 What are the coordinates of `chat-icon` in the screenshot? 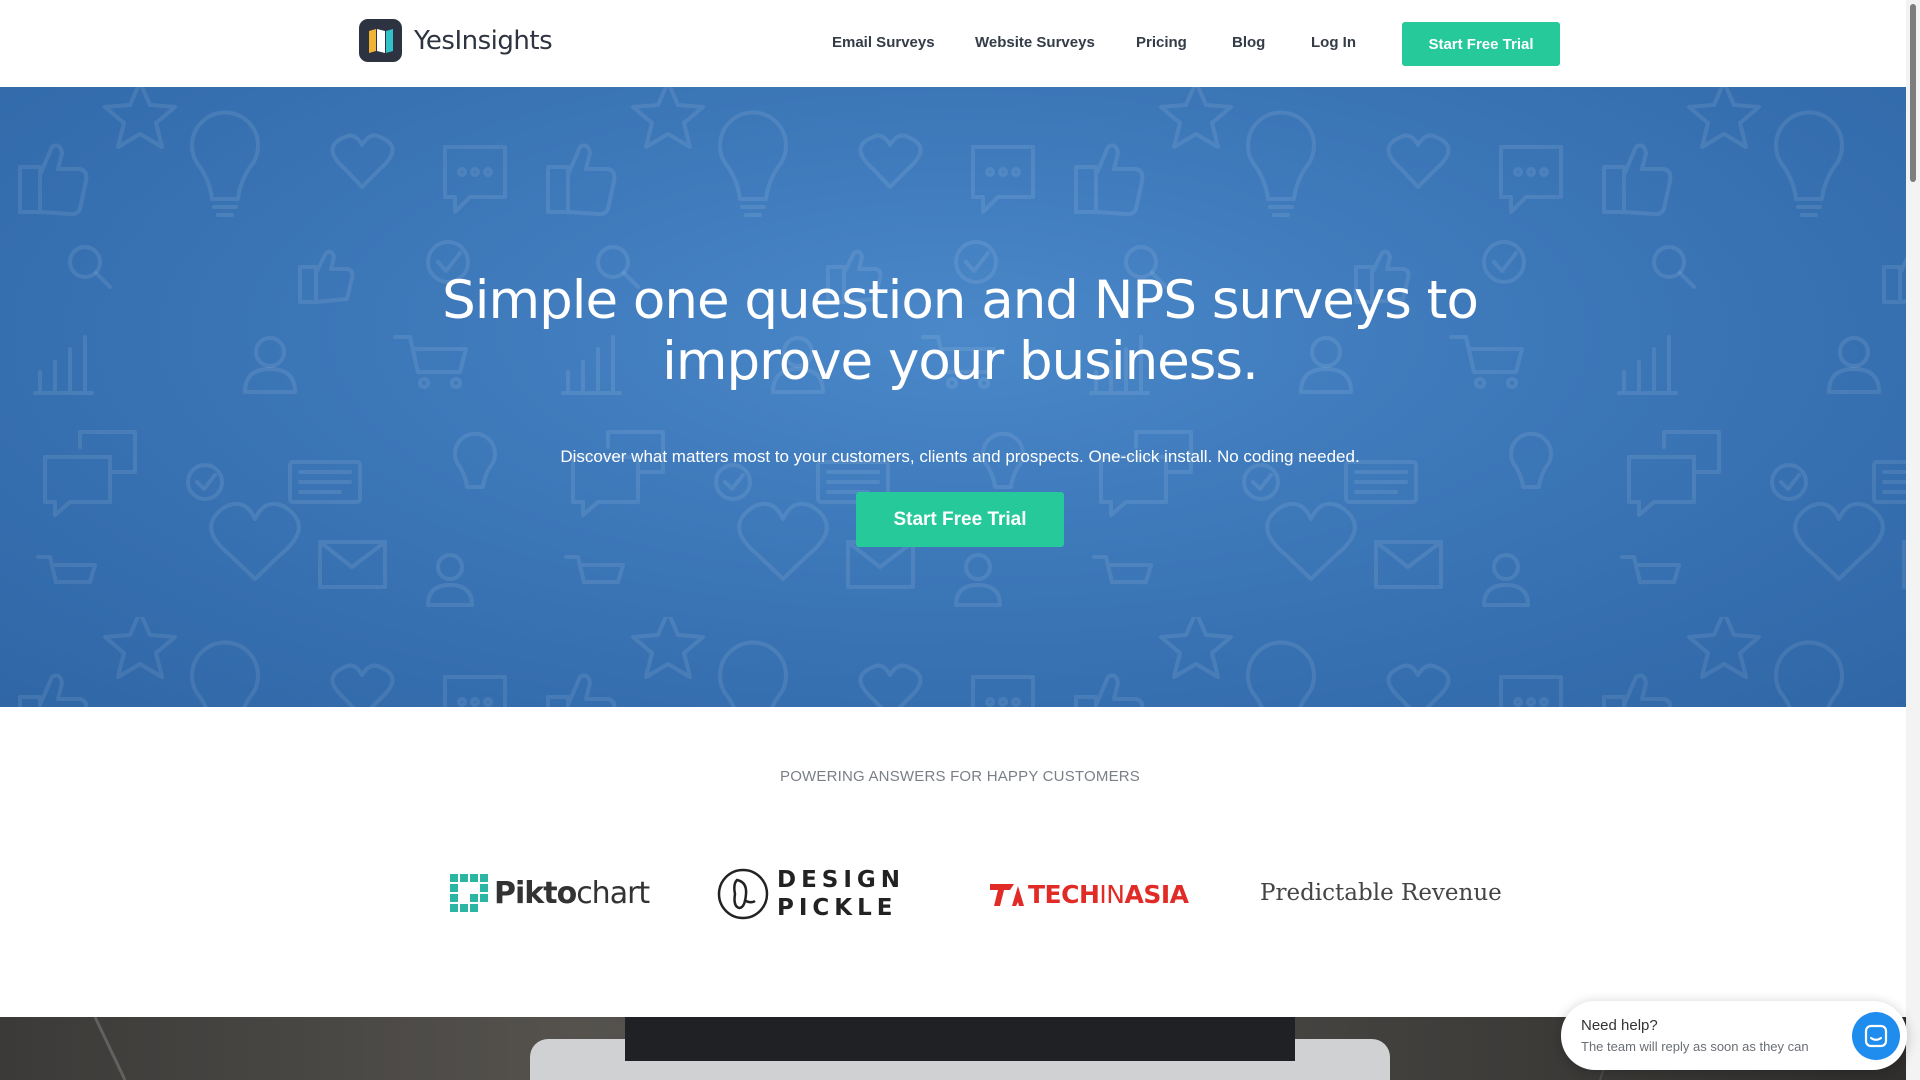 It's located at (1876, 1036).